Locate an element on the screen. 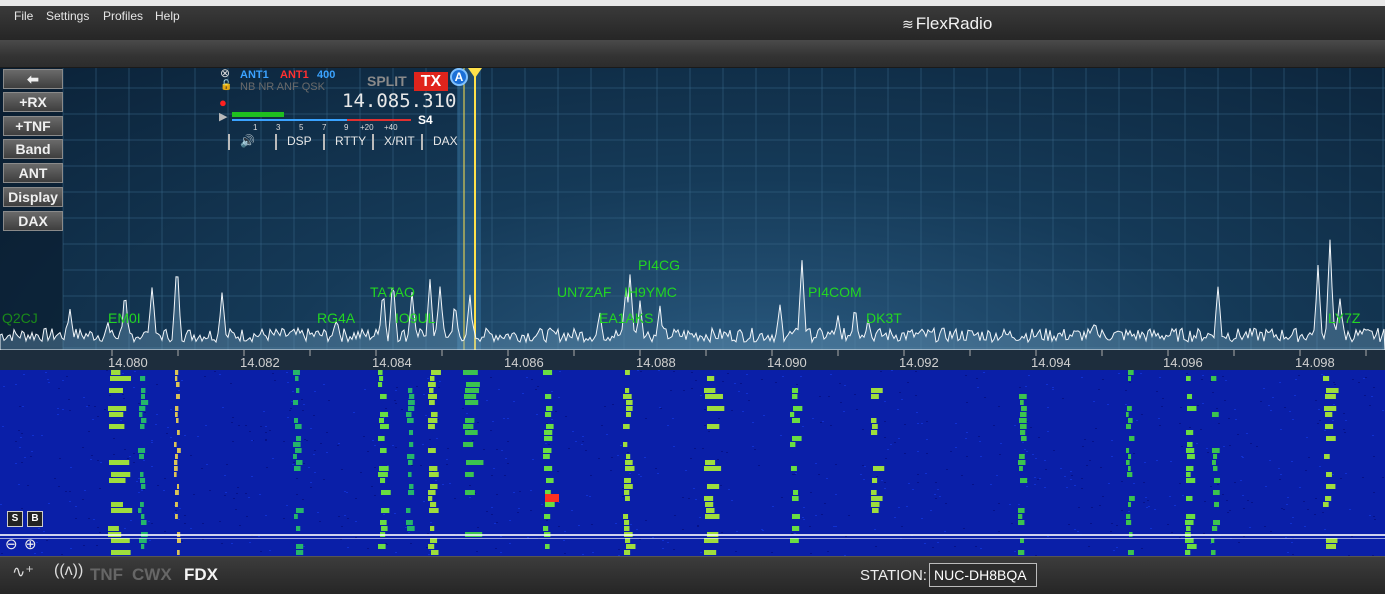  spot-label: Q2CJ is located at coordinates (20, 318).